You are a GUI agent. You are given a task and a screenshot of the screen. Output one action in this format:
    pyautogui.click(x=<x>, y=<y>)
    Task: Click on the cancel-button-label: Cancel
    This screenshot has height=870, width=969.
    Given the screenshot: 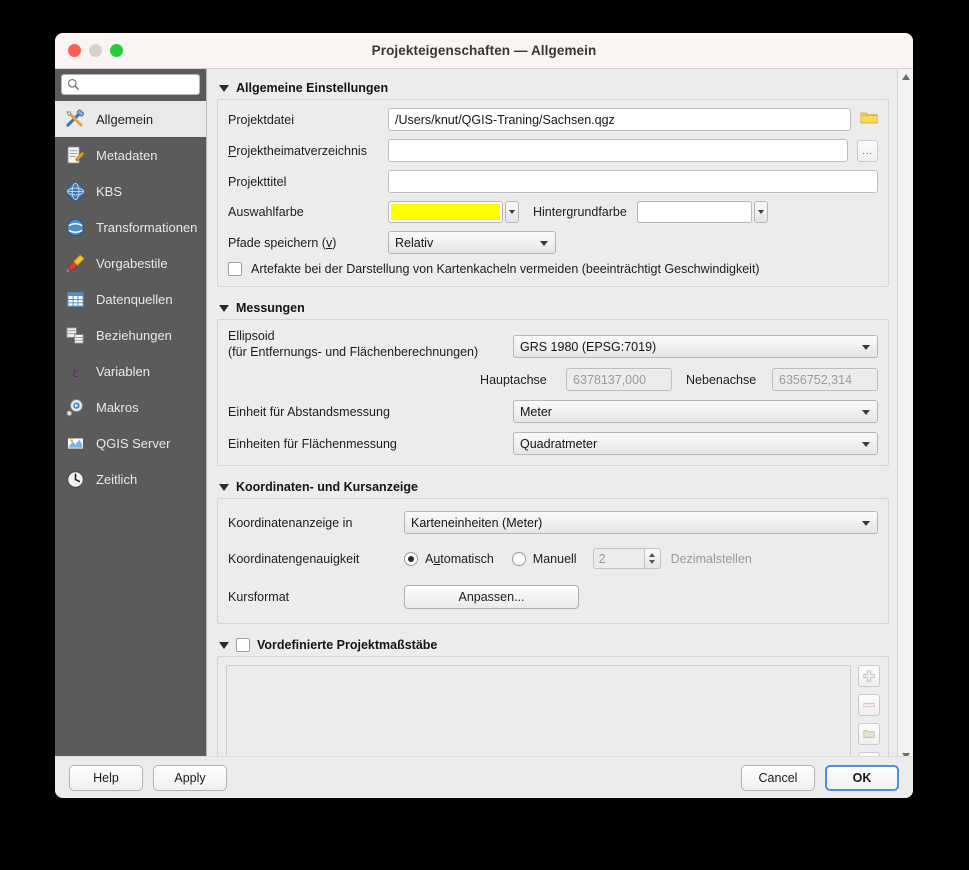 What is the action you would take?
    pyautogui.click(x=778, y=777)
    